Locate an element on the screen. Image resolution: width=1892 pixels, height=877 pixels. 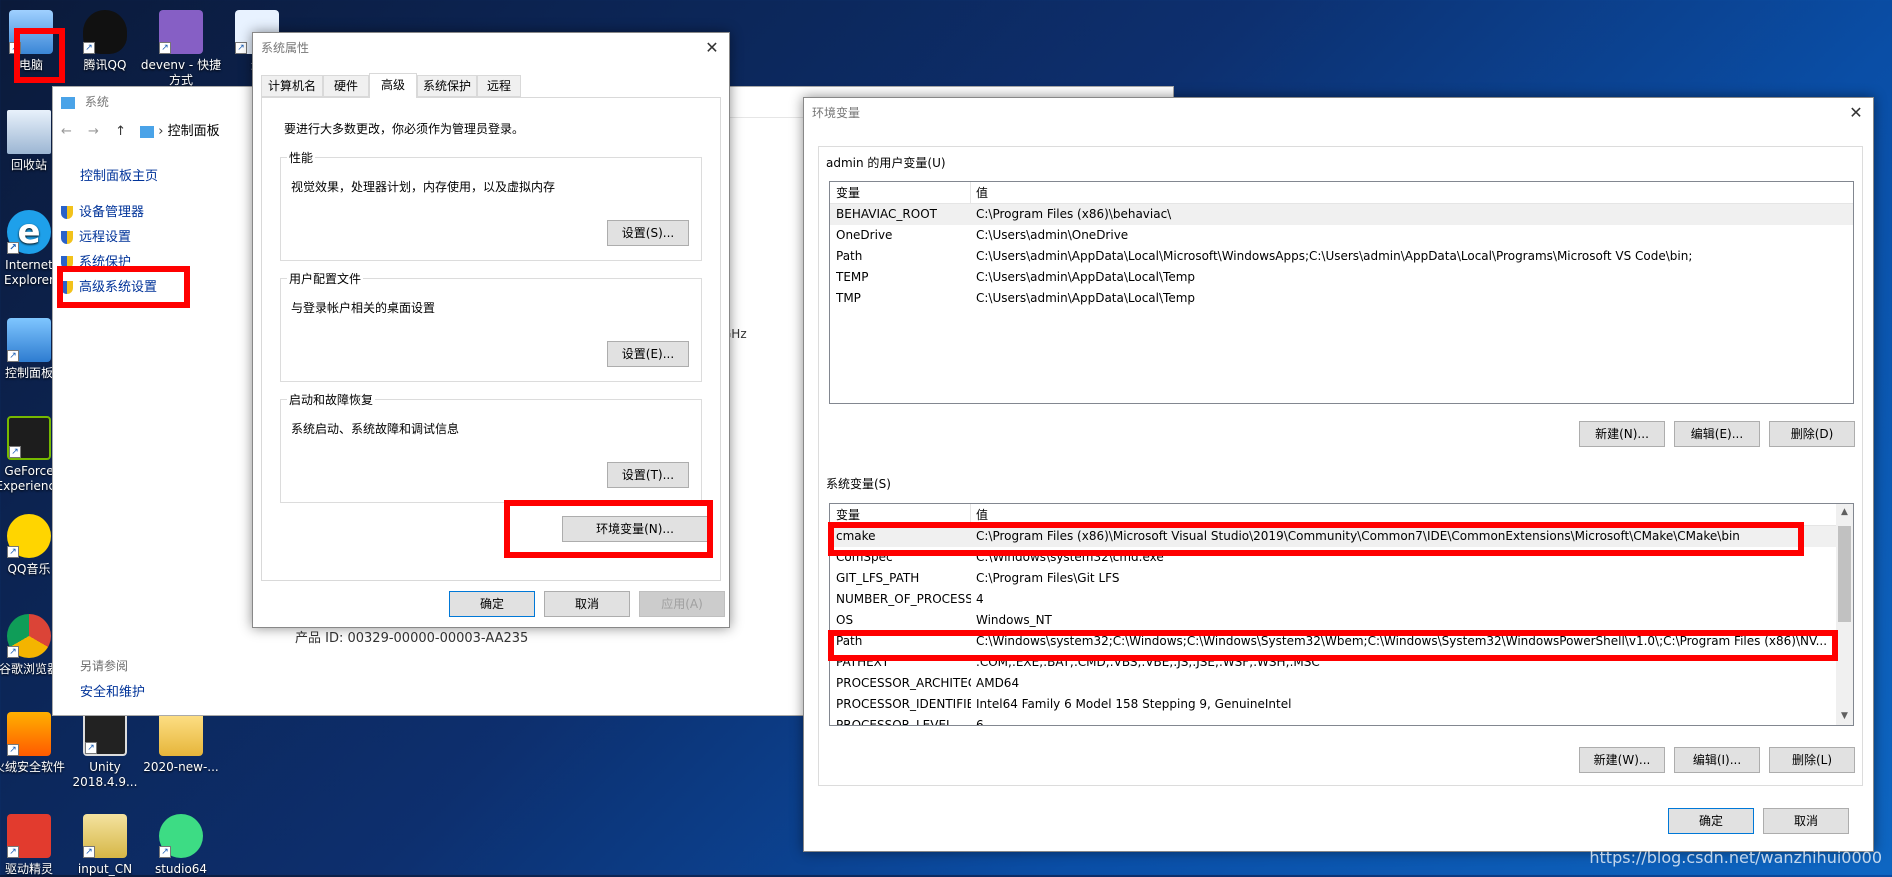
nav-item-device-manager: 设备管理器 is located at coordinates (102, 210).